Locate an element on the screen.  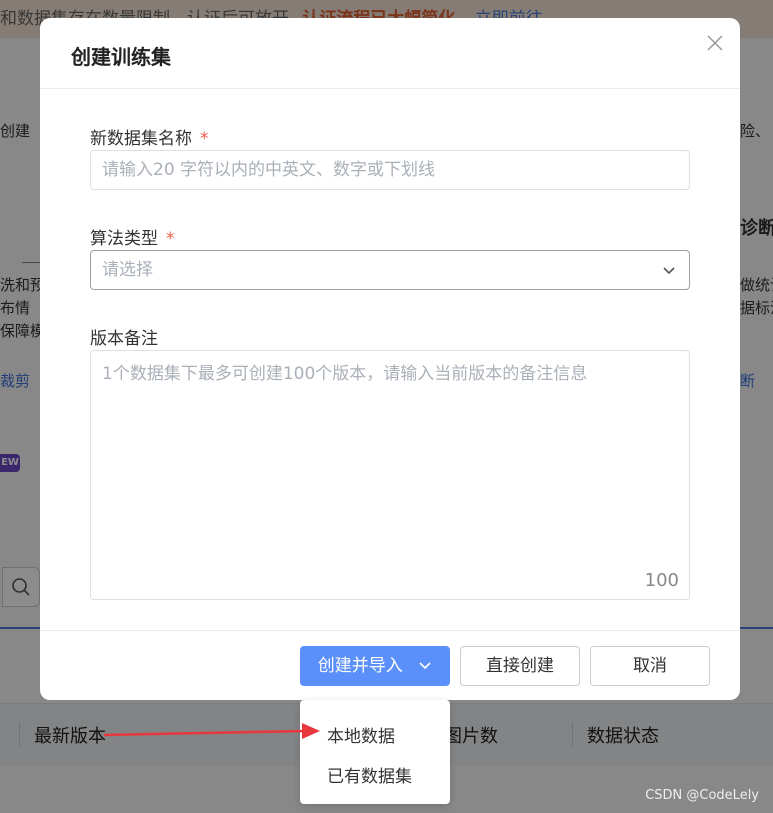
annotation-arrow-icon is located at coordinates (211, 731).